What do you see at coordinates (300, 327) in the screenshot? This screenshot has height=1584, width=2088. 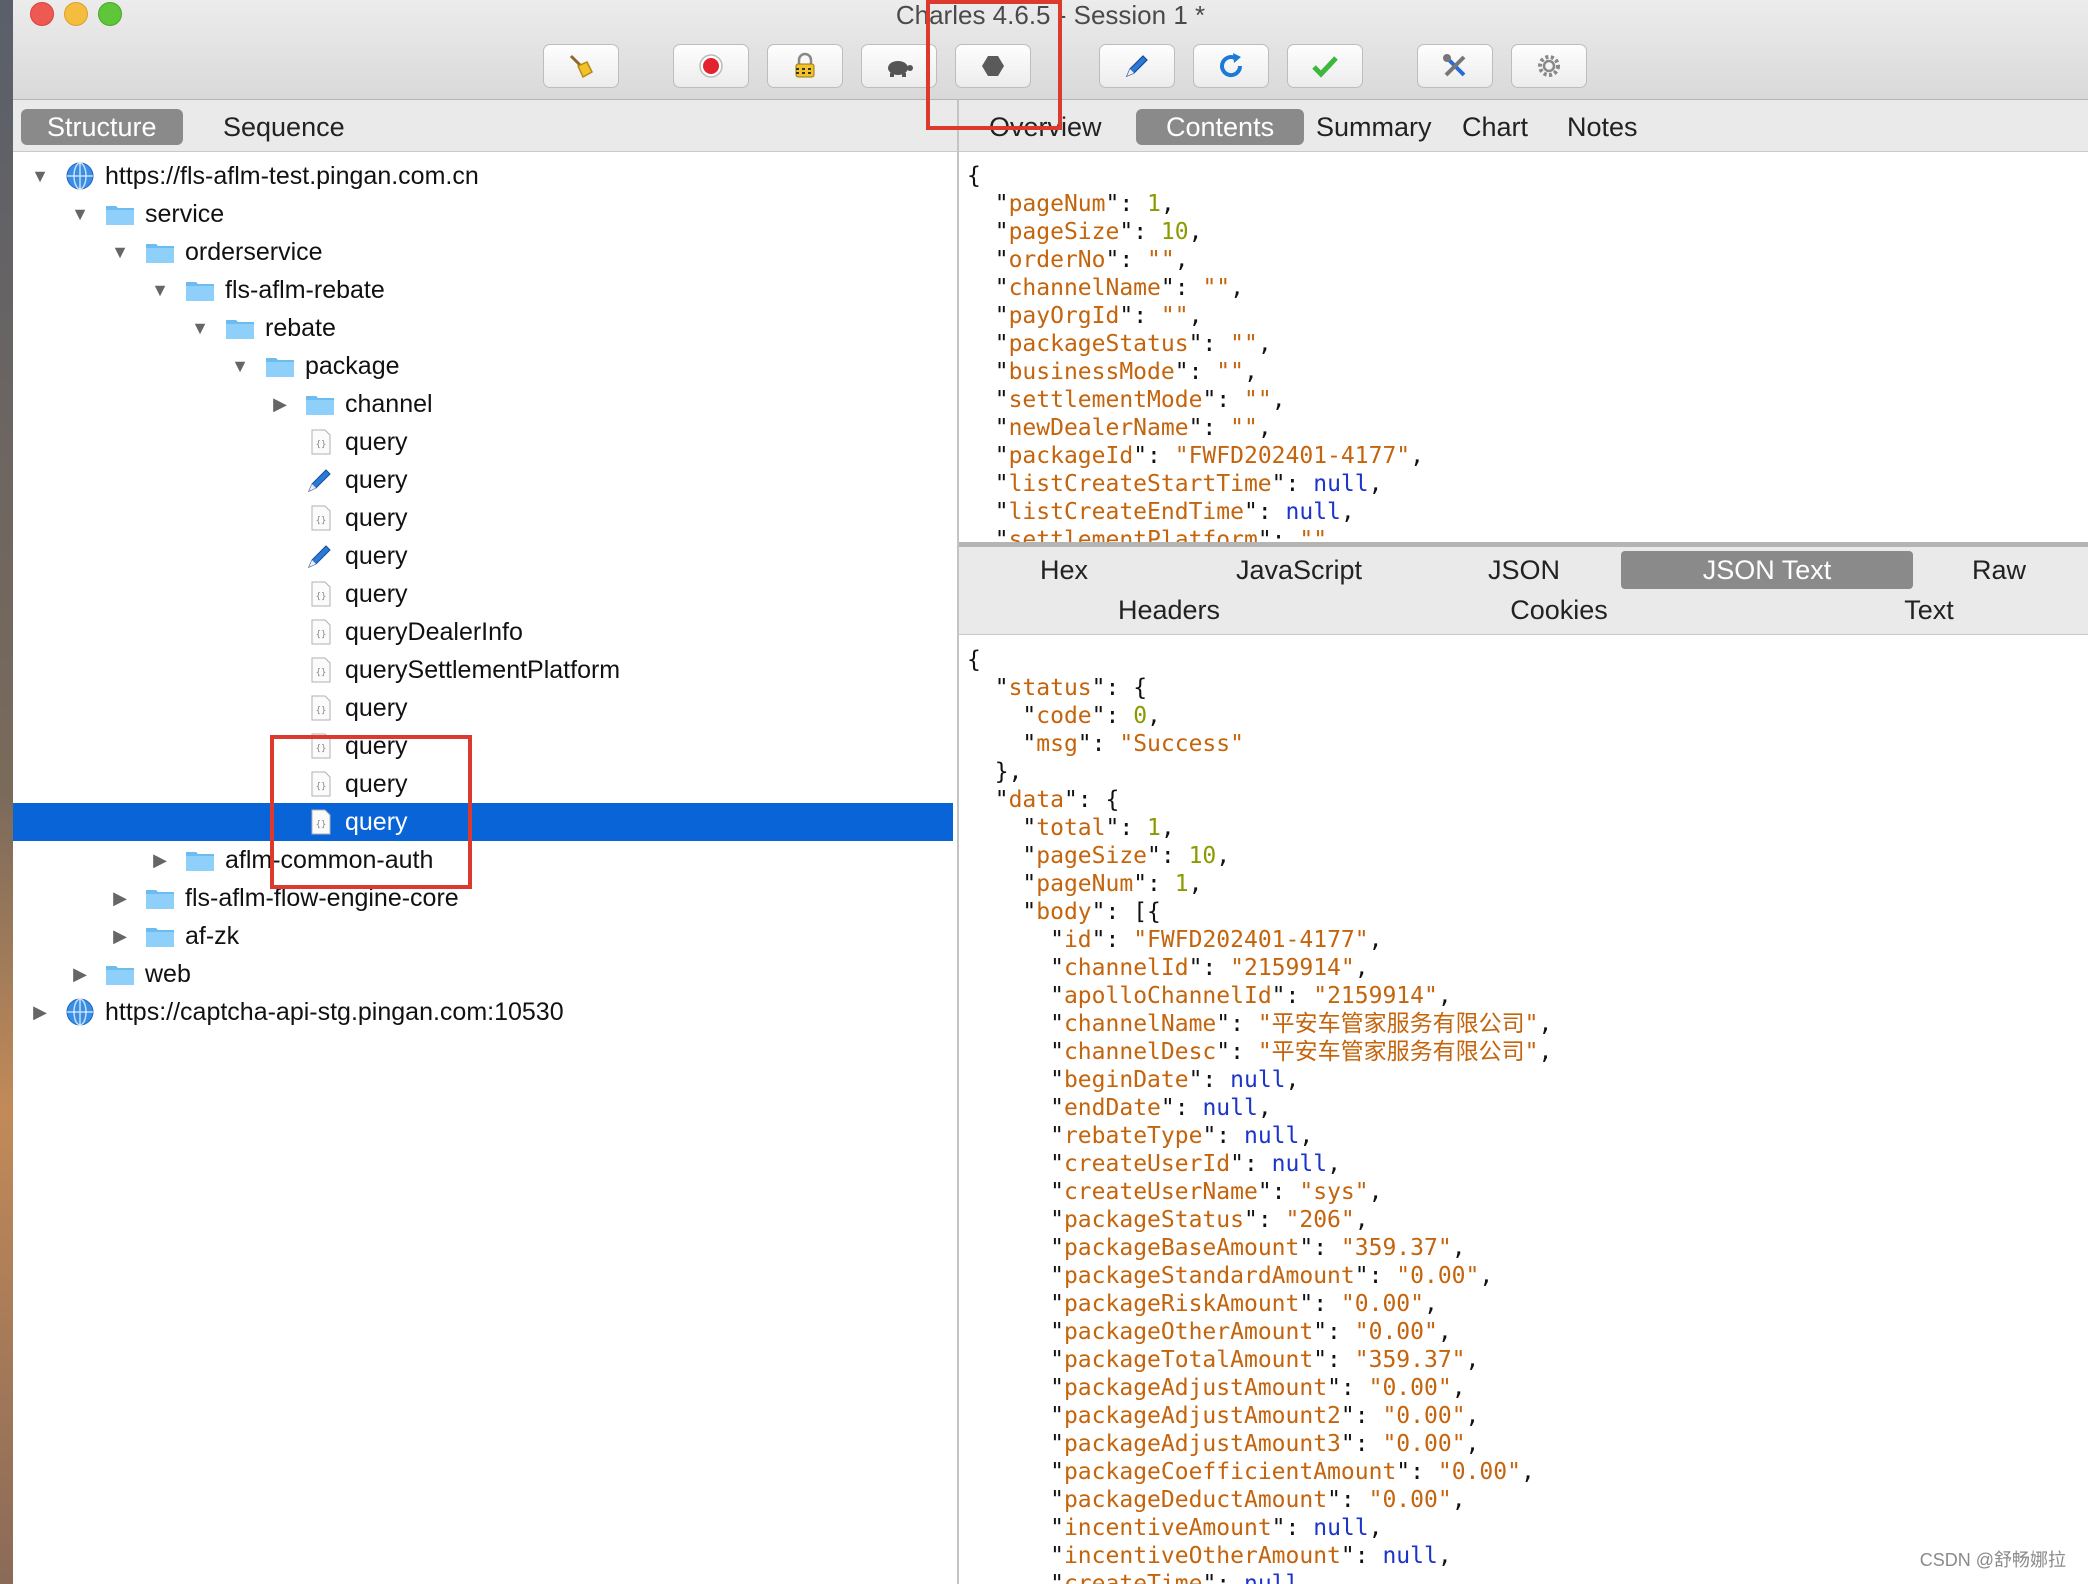 I see `tree-node-label: rebate` at bounding box center [300, 327].